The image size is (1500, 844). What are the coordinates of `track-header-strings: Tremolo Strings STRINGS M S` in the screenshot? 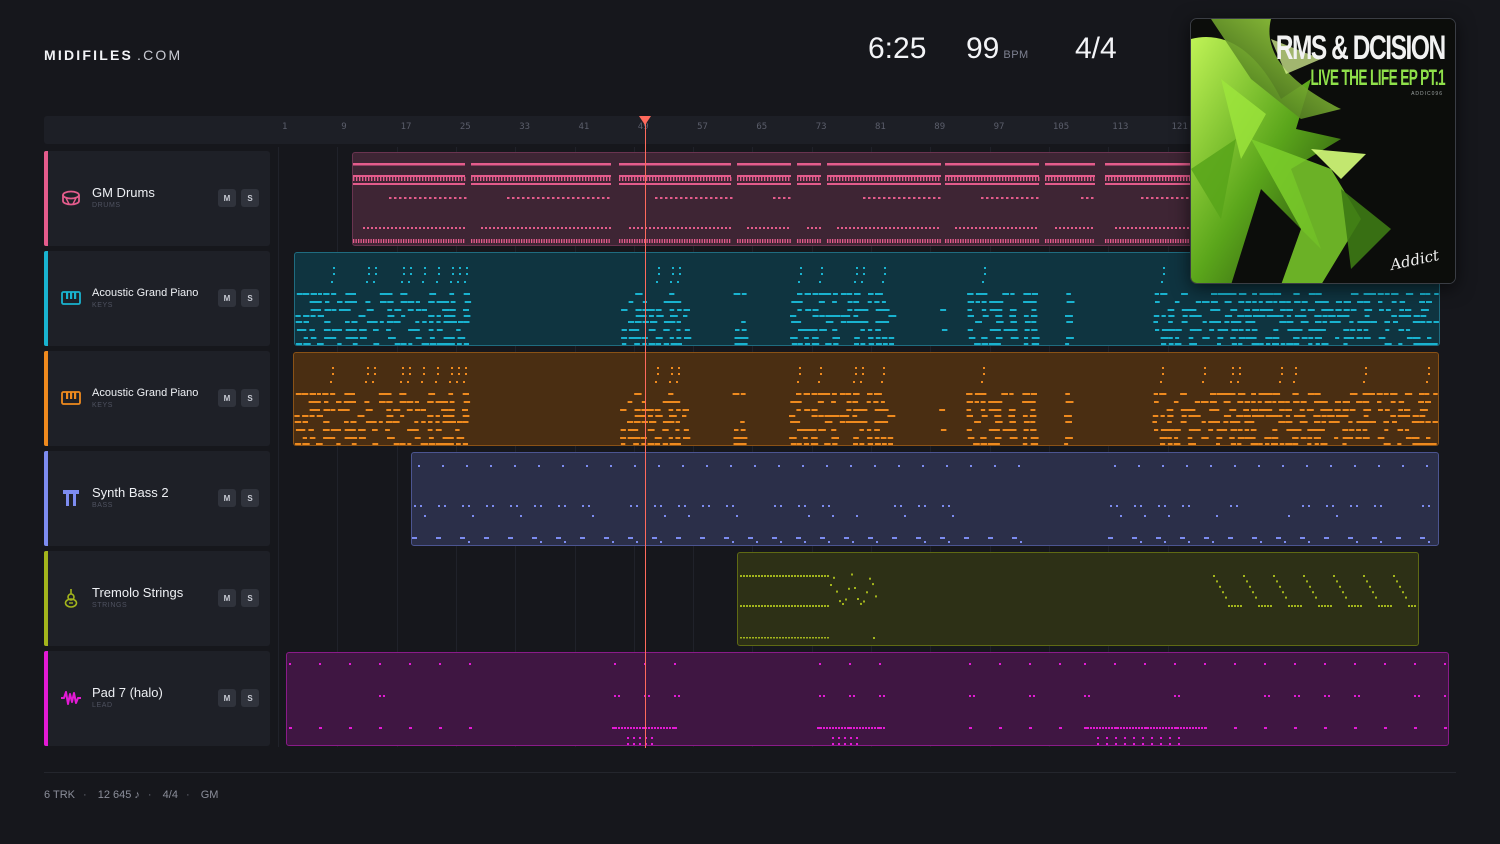 It's located at (157, 598).